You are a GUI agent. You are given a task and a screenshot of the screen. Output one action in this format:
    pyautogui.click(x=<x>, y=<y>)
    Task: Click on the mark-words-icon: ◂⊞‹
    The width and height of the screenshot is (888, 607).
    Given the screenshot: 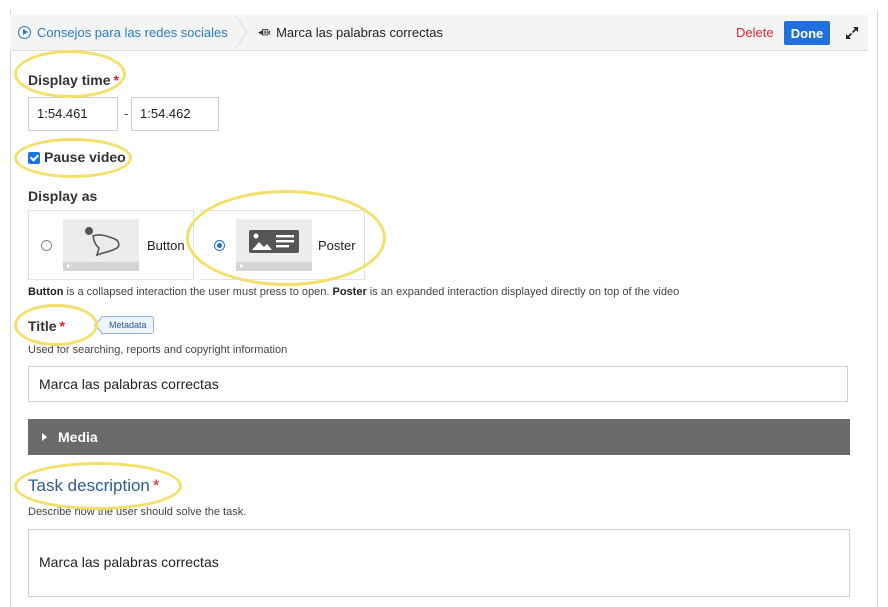 What is the action you would take?
    pyautogui.click(x=264, y=32)
    